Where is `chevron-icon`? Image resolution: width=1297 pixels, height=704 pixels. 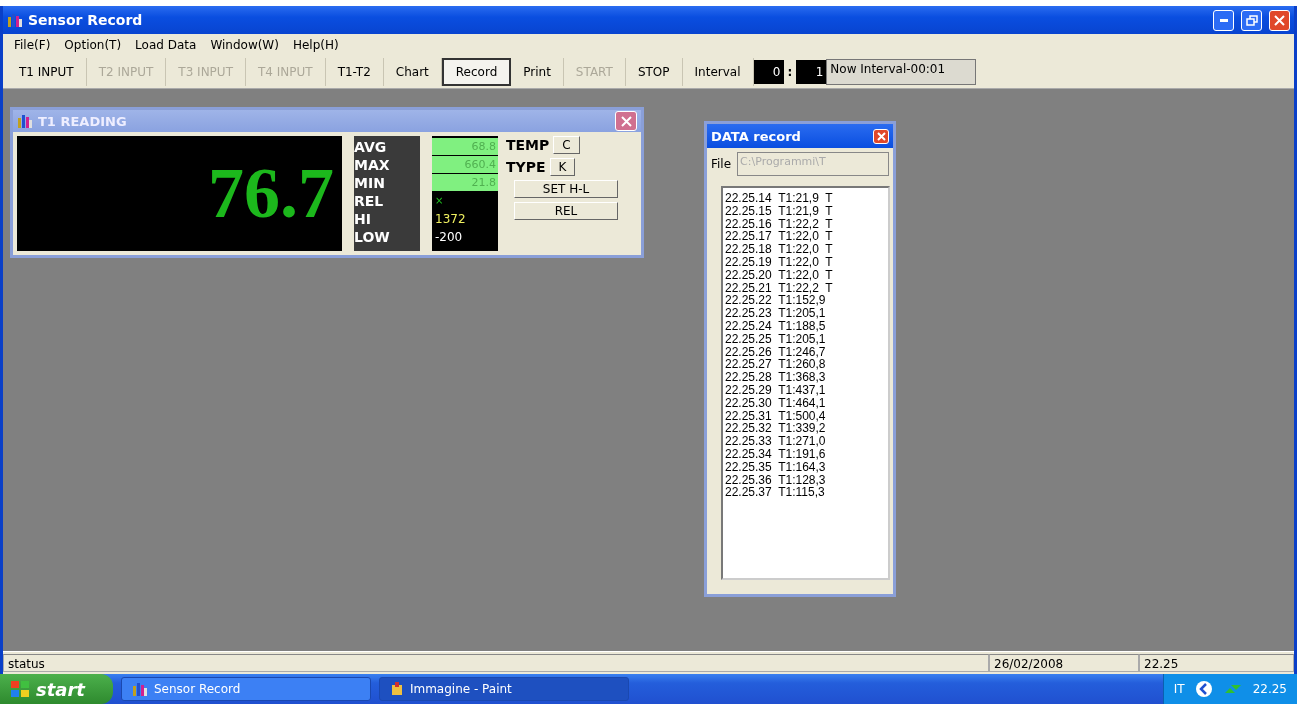 chevron-icon is located at coordinates (1203, 689).